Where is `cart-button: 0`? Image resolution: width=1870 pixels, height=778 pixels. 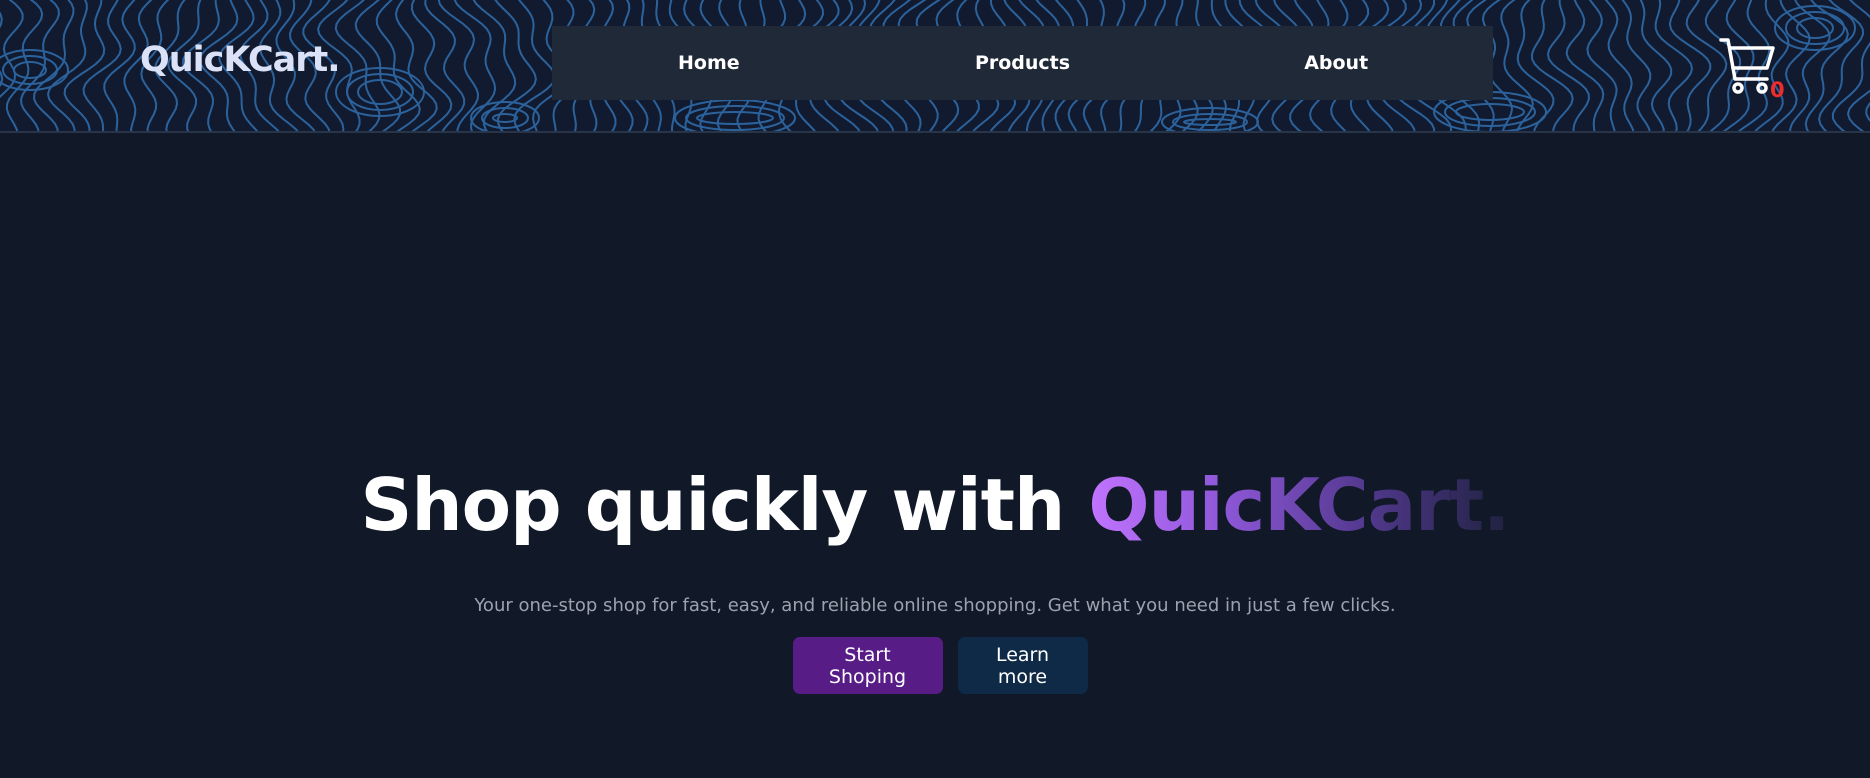
cart-button: 0 is located at coordinates (1751, 71).